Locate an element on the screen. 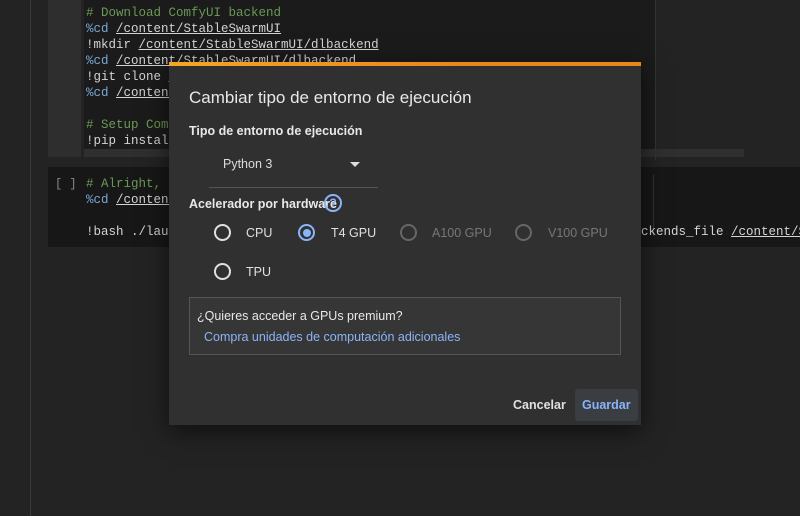  code-line-tail: ckends_file /content/S is located at coordinates (720, 232).